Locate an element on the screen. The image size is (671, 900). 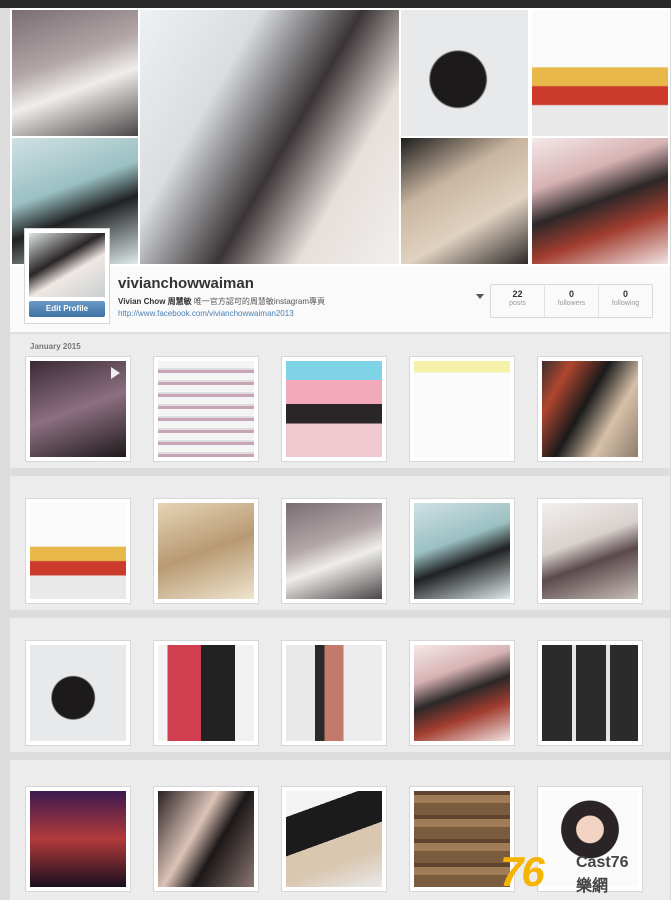
avatar-box: Edit Profile is located at coordinates (67, 276).